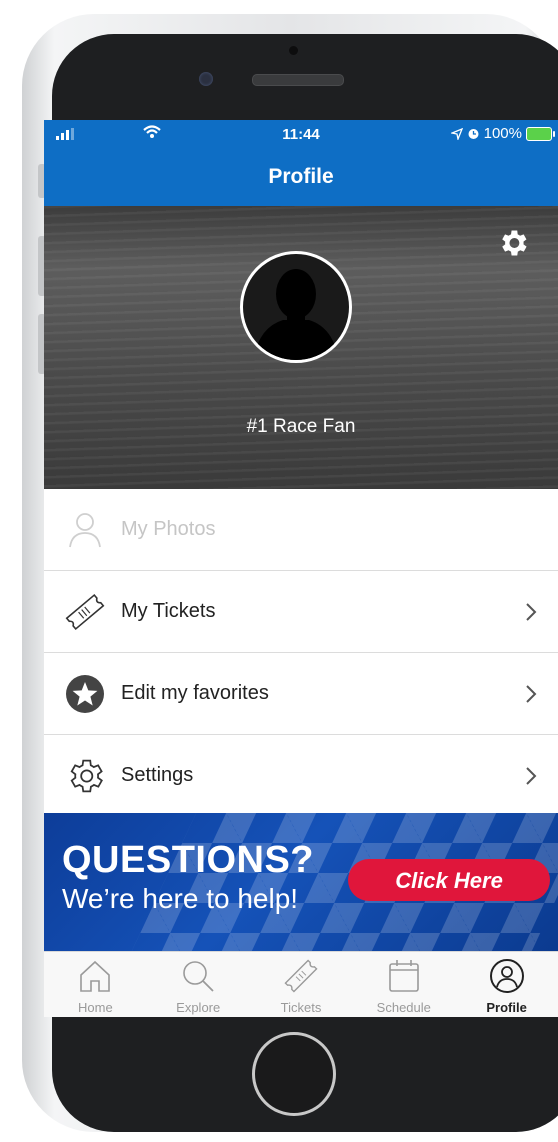 The image size is (558, 1142). What do you see at coordinates (180, 898) in the screenshot?
I see `banner-subline: We’re here to help!` at bounding box center [180, 898].